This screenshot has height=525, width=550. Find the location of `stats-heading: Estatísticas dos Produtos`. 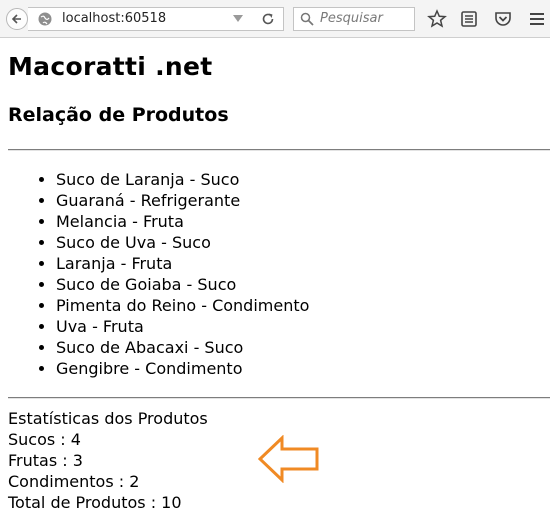

stats-heading: Estatísticas dos Produtos is located at coordinates (108, 418).